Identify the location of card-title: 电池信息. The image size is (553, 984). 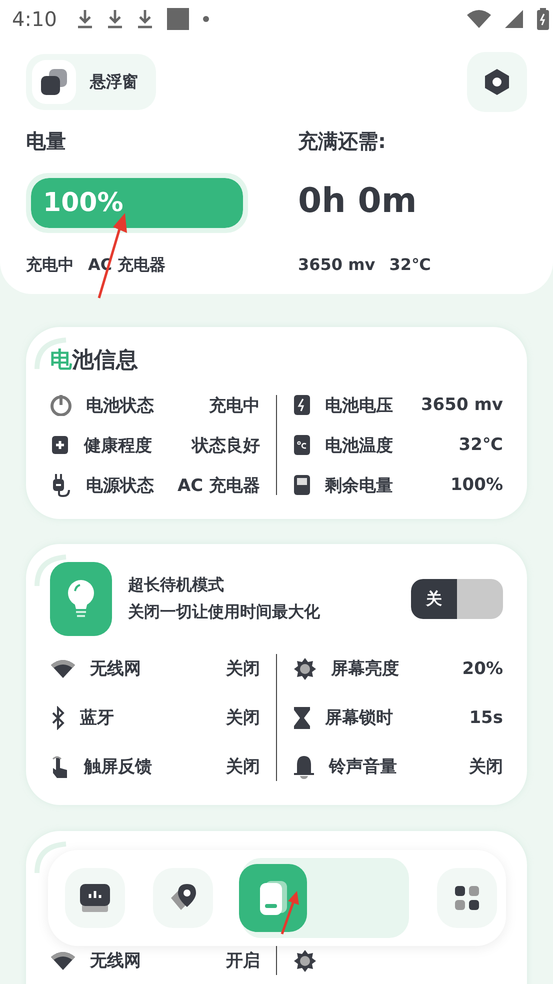
(94, 361).